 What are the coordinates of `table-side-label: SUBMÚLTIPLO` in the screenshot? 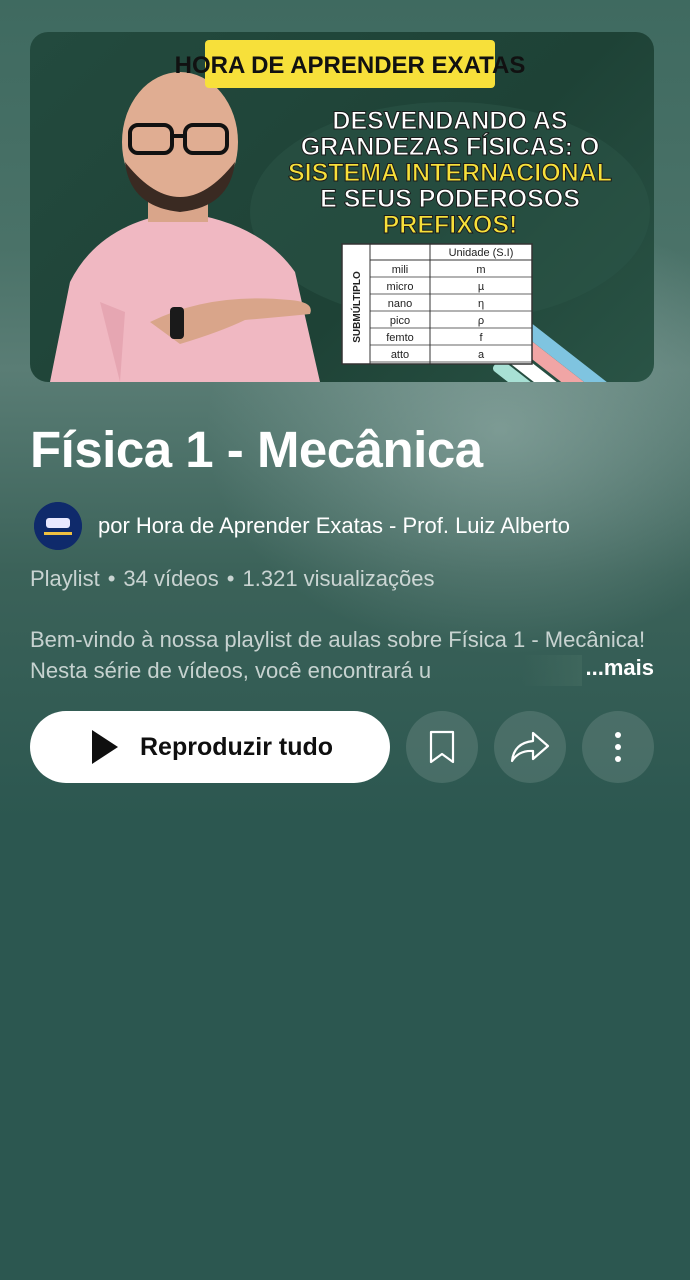 It's located at (356, 307).